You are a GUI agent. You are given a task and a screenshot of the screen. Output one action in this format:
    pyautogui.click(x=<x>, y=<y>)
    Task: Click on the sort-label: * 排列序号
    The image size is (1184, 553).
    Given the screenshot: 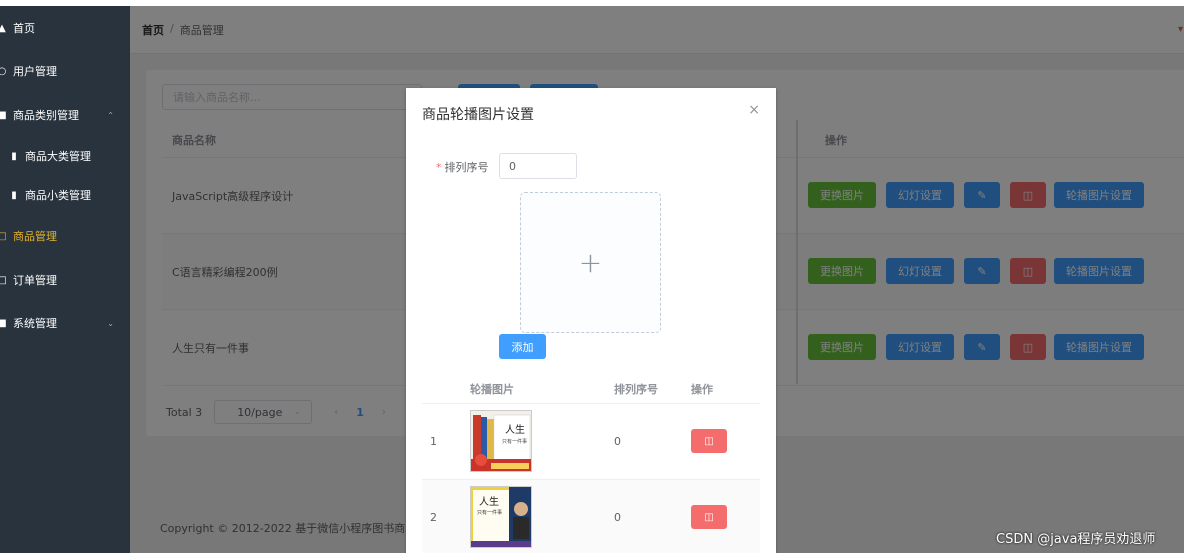 What is the action you would take?
    pyautogui.click(x=462, y=167)
    